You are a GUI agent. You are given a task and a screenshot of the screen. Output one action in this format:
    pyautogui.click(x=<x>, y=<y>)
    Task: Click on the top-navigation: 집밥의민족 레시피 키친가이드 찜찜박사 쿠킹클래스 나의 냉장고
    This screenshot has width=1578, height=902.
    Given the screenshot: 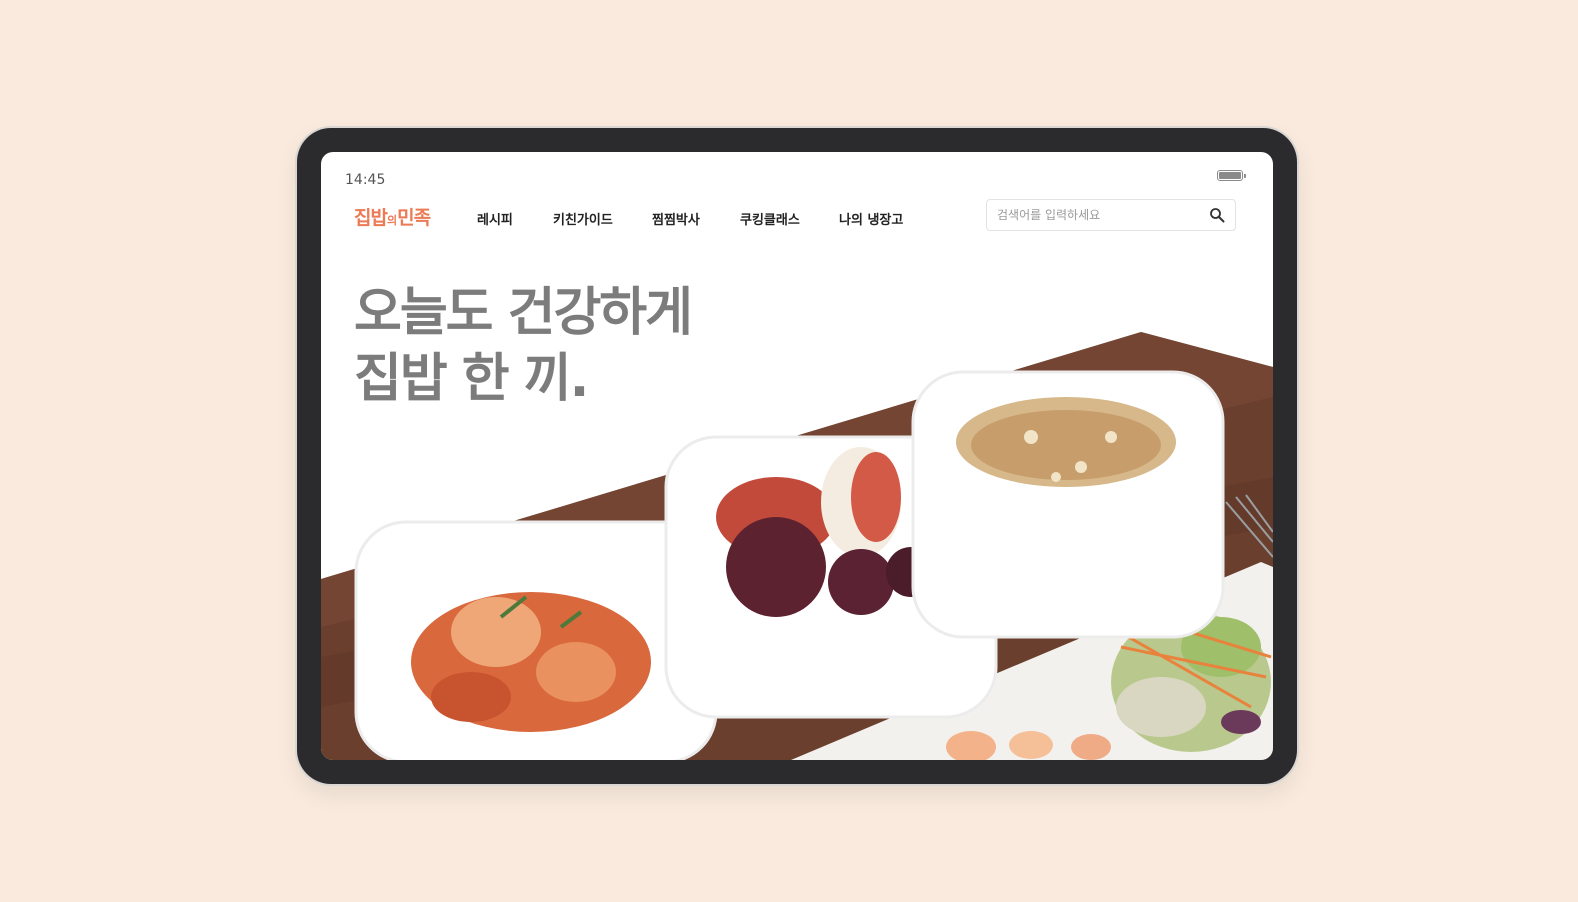 What is the action you would take?
    pyautogui.click(x=797, y=217)
    